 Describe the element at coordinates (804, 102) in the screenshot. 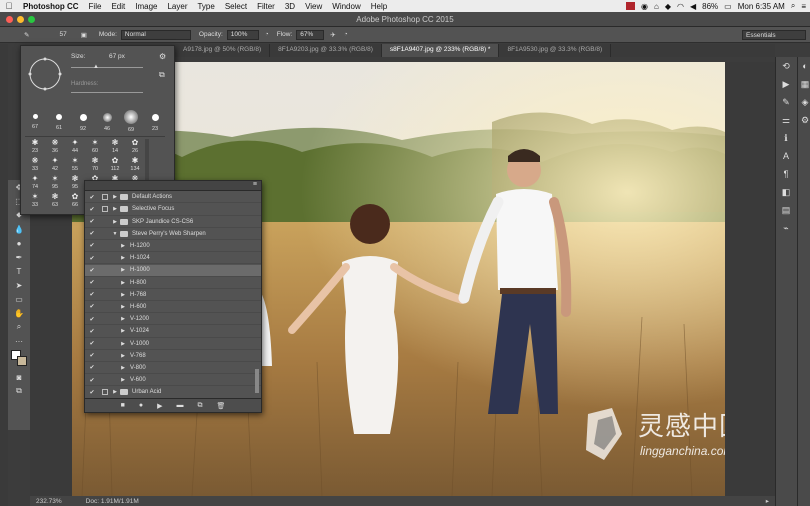

I see `styles-icon: ◈` at that location.